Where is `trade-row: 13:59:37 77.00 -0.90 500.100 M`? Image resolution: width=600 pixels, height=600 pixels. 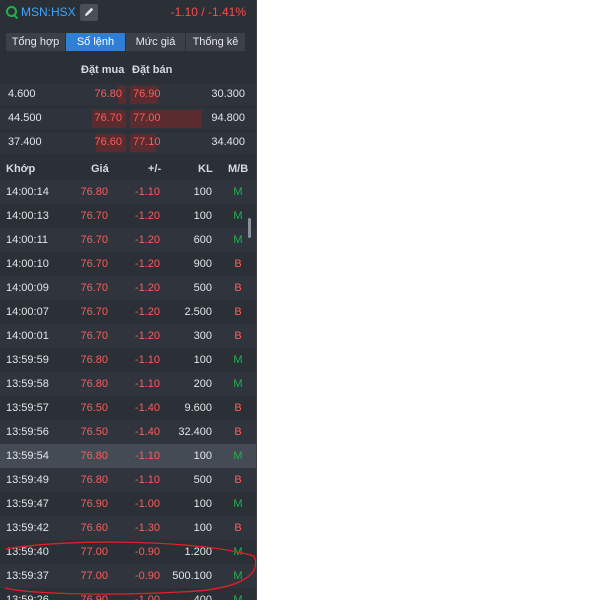 trade-row: 13:59:37 77.00 -0.90 500.100 M is located at coordinates (128, 576).